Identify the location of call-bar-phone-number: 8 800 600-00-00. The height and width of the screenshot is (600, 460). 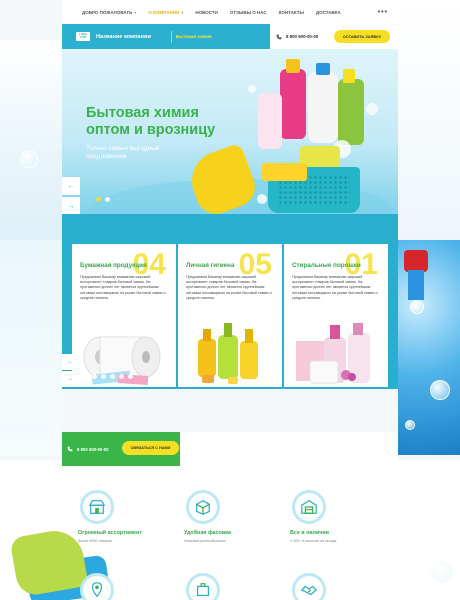
(93, 449).